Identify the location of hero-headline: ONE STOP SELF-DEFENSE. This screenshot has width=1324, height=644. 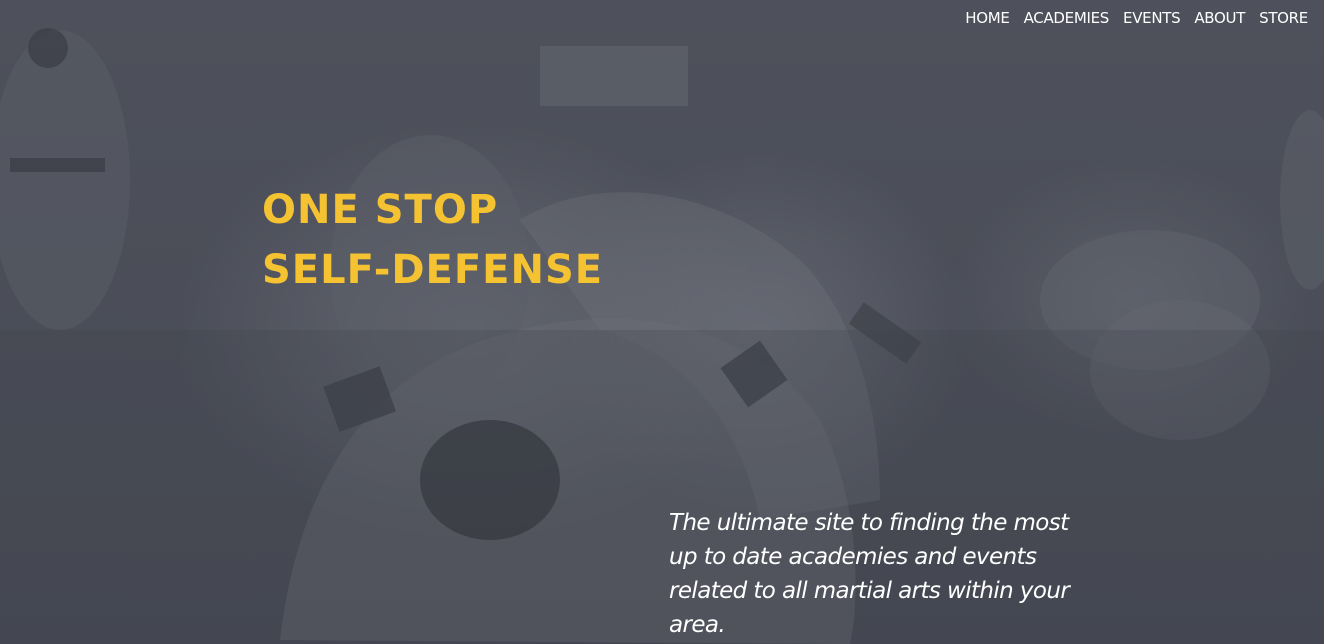
(432, 240).